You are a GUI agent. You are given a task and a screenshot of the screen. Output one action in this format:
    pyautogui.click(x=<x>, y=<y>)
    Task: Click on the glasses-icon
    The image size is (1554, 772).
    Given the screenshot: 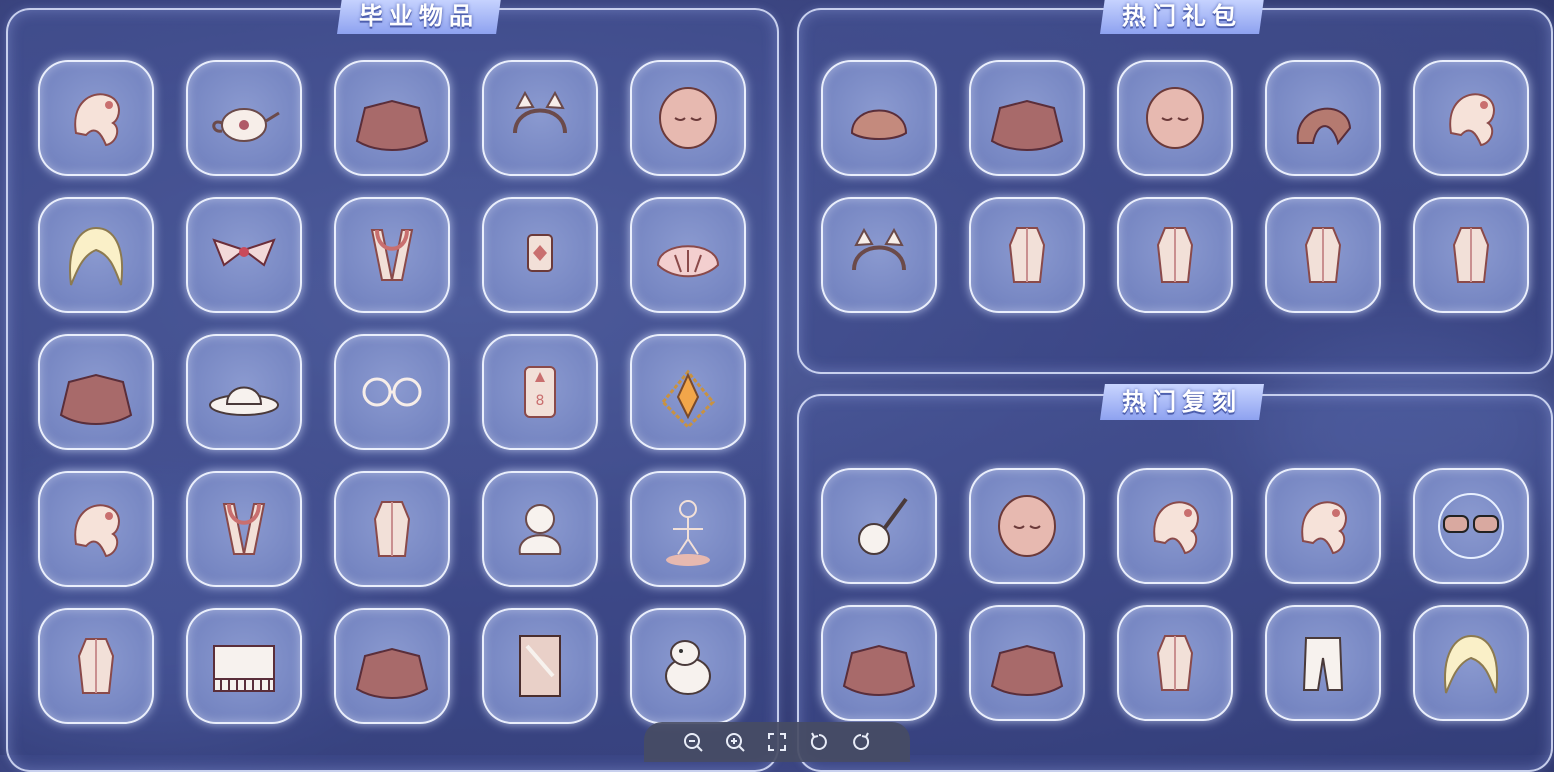 What is the action you would take?
    pyautogui.click(x=392, y=392)
    